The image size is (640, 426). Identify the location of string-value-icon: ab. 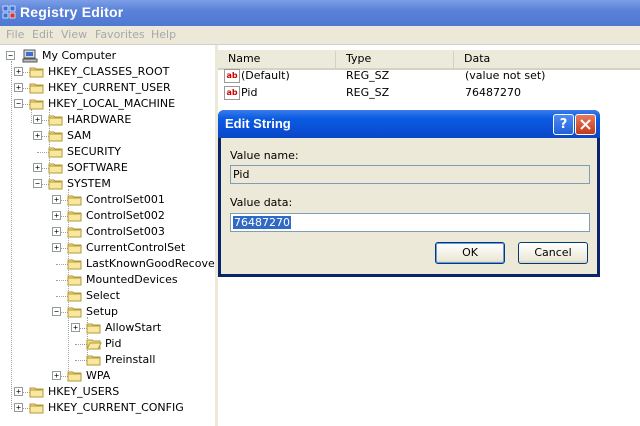
(232, 76).